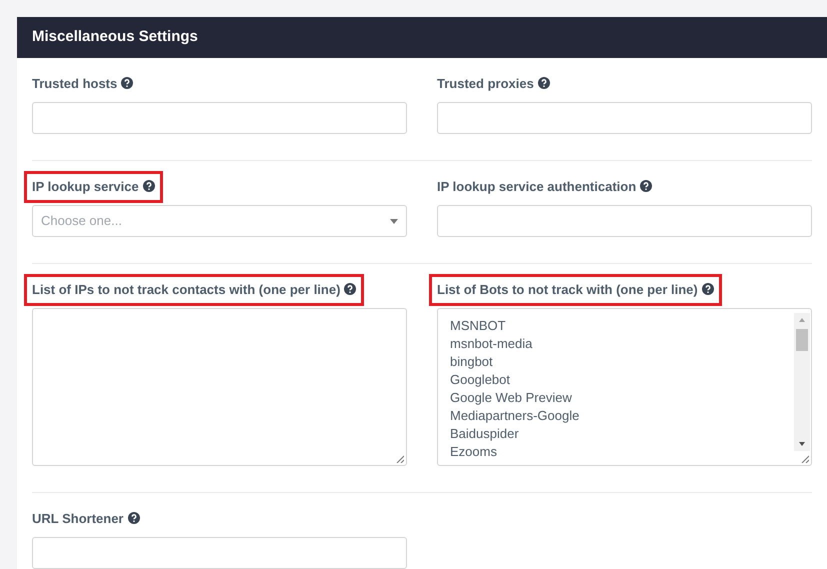 The image size is (827, 569). I want to click on caret-icon, so click(394, 221).